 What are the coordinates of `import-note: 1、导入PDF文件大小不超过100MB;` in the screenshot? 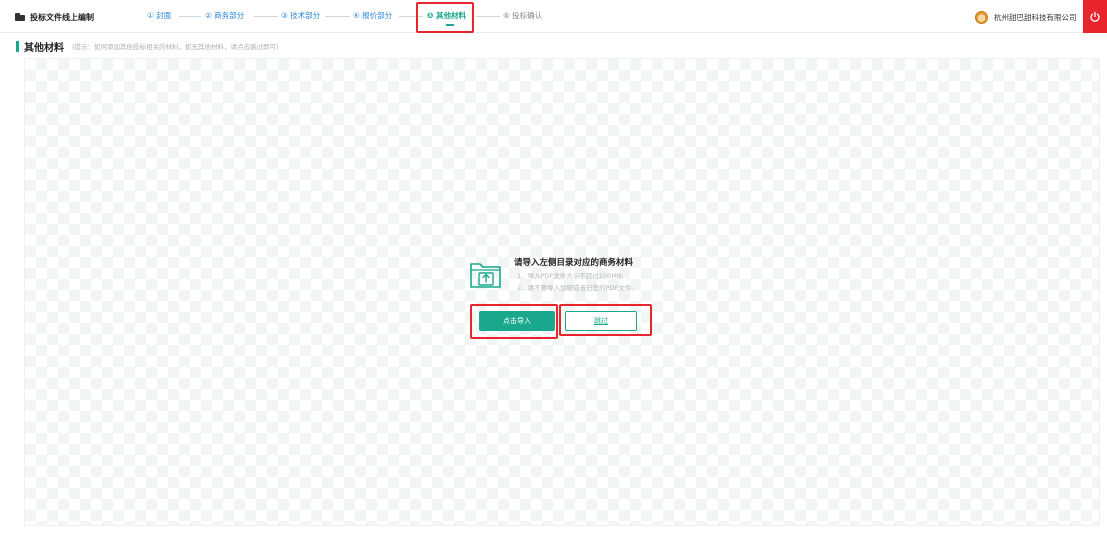 It's located at (570, 276).